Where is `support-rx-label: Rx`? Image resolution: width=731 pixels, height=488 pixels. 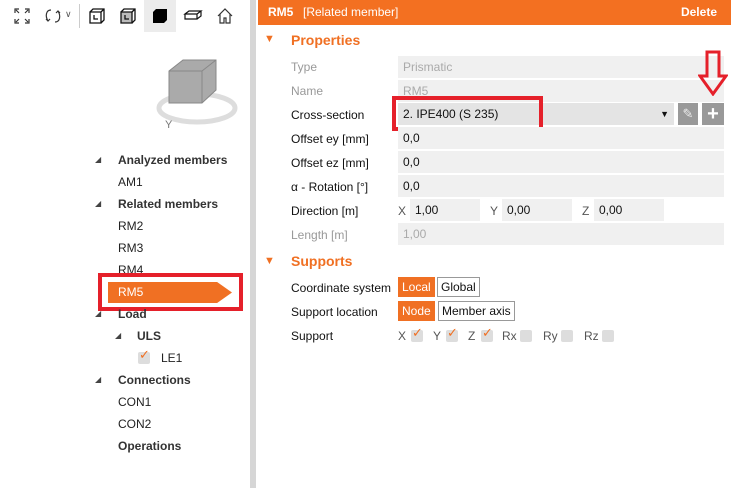
support-rx-label: Rx is located at coordinates (509, 336).